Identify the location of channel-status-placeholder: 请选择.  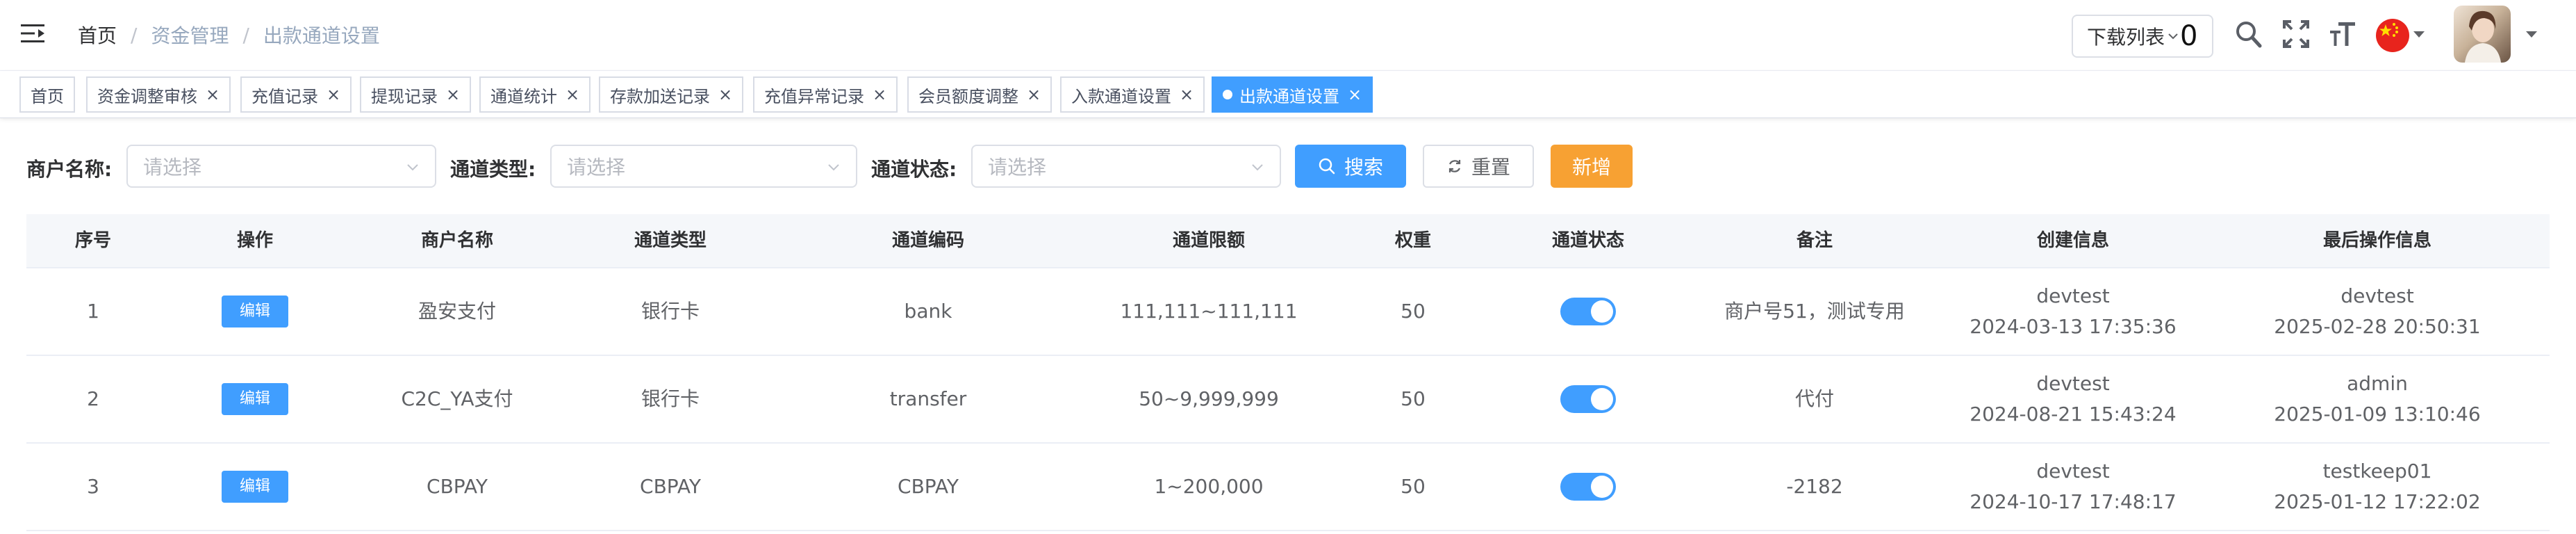
(1018, 167).